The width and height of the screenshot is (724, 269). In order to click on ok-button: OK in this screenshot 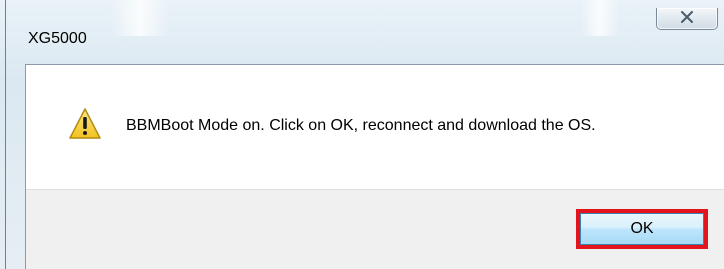, I will do `click(642, 229)`.